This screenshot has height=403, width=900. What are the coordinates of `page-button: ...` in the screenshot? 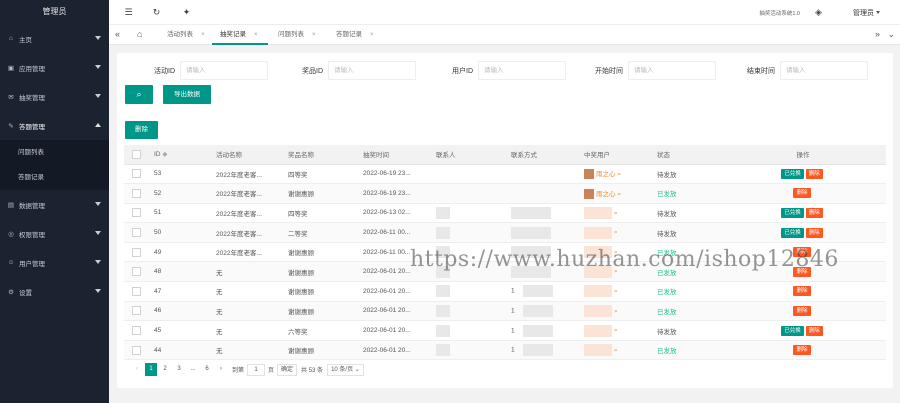 It's located at (193, 369).